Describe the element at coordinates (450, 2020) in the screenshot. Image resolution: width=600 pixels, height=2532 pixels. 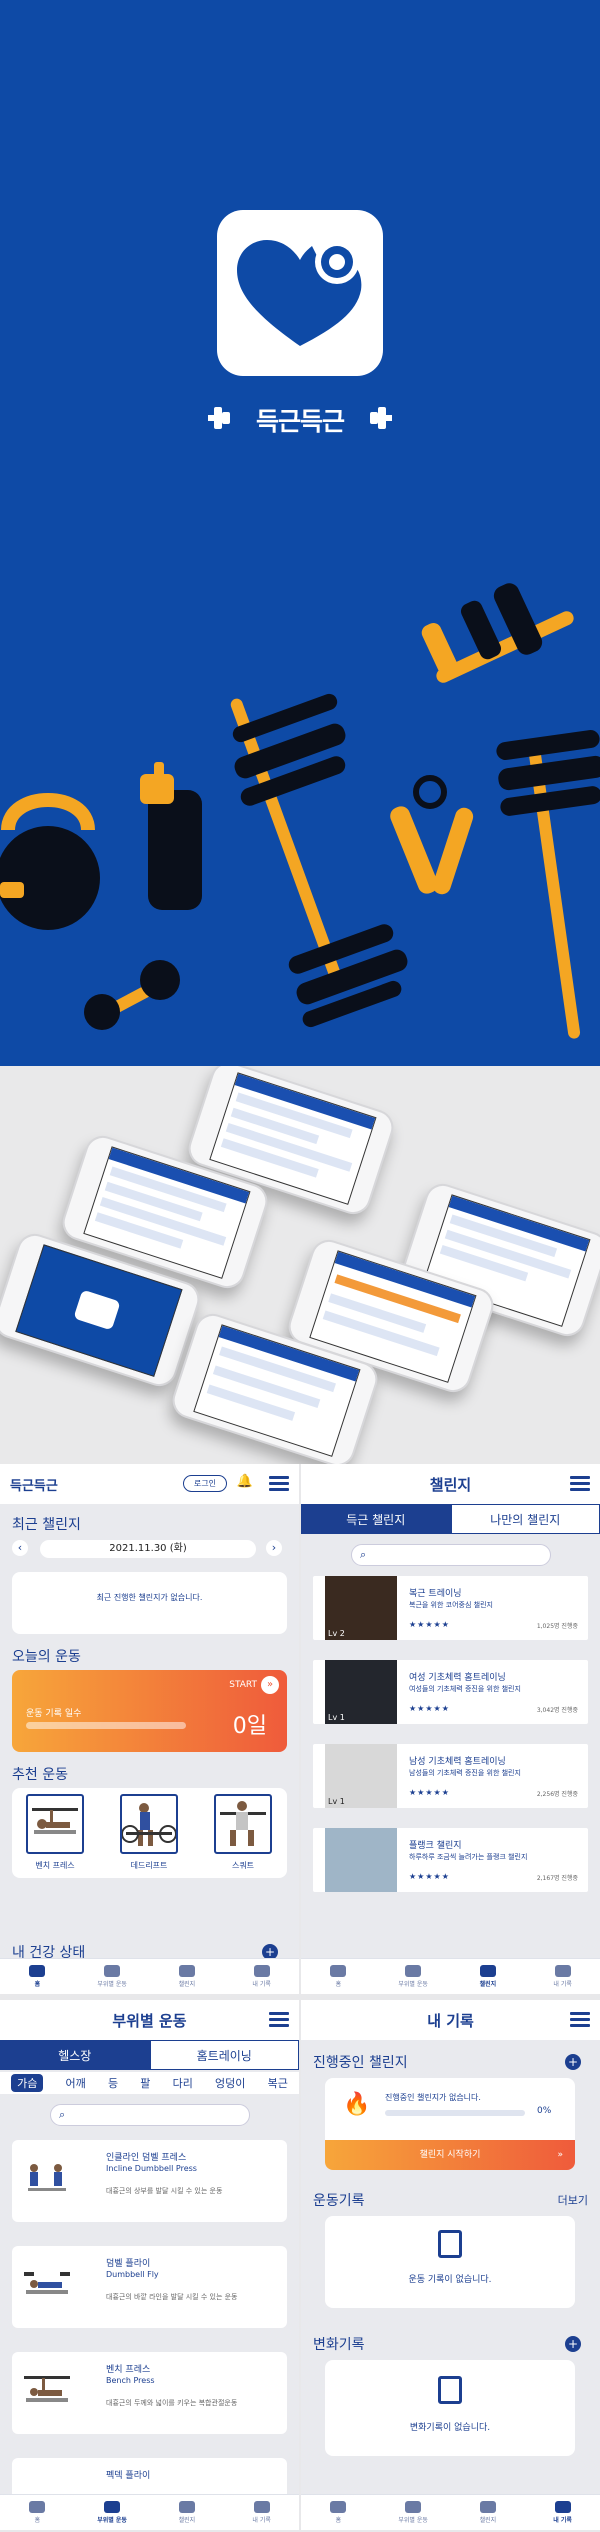
I see `records-header: 내 기록` at that location.